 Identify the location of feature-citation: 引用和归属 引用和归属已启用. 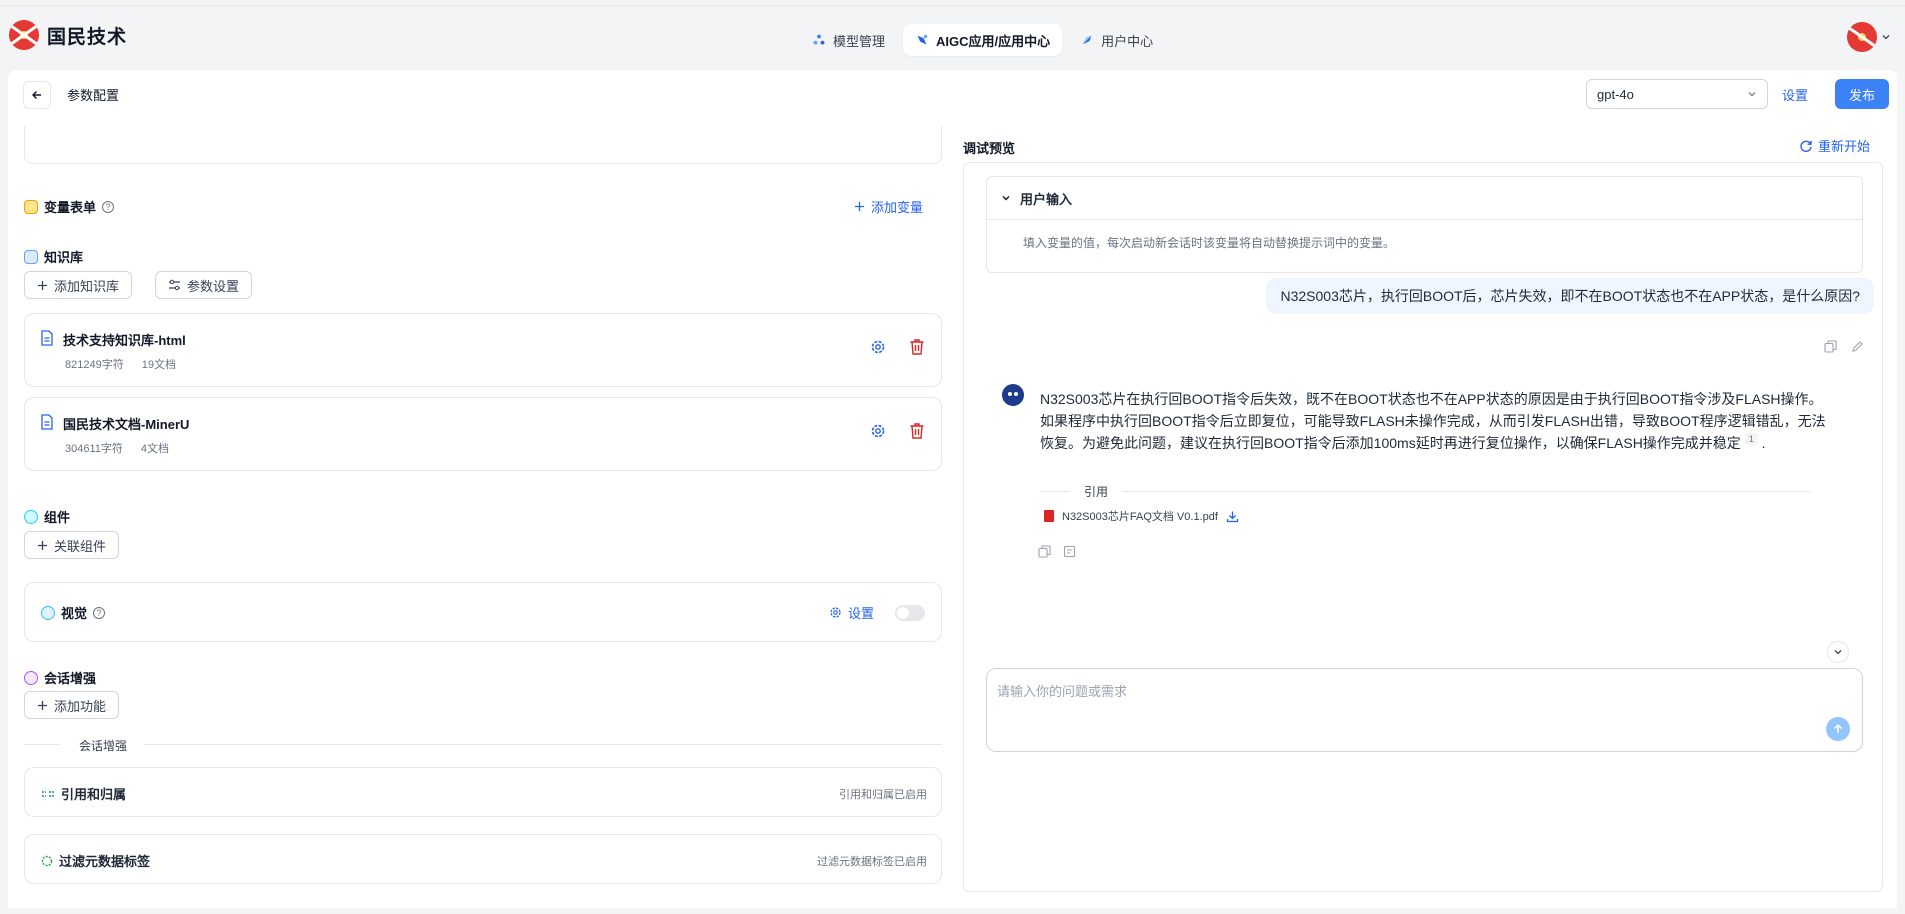
(483, 792).